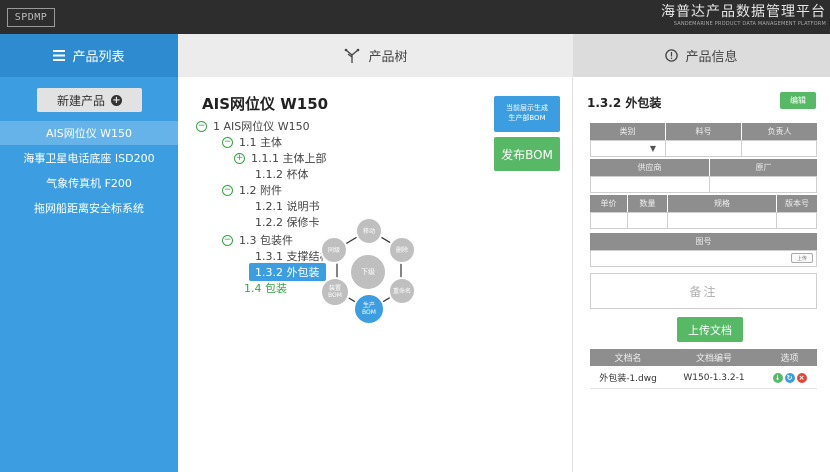  I want to click on radial-delete-button: 删除, so click(402, 250).